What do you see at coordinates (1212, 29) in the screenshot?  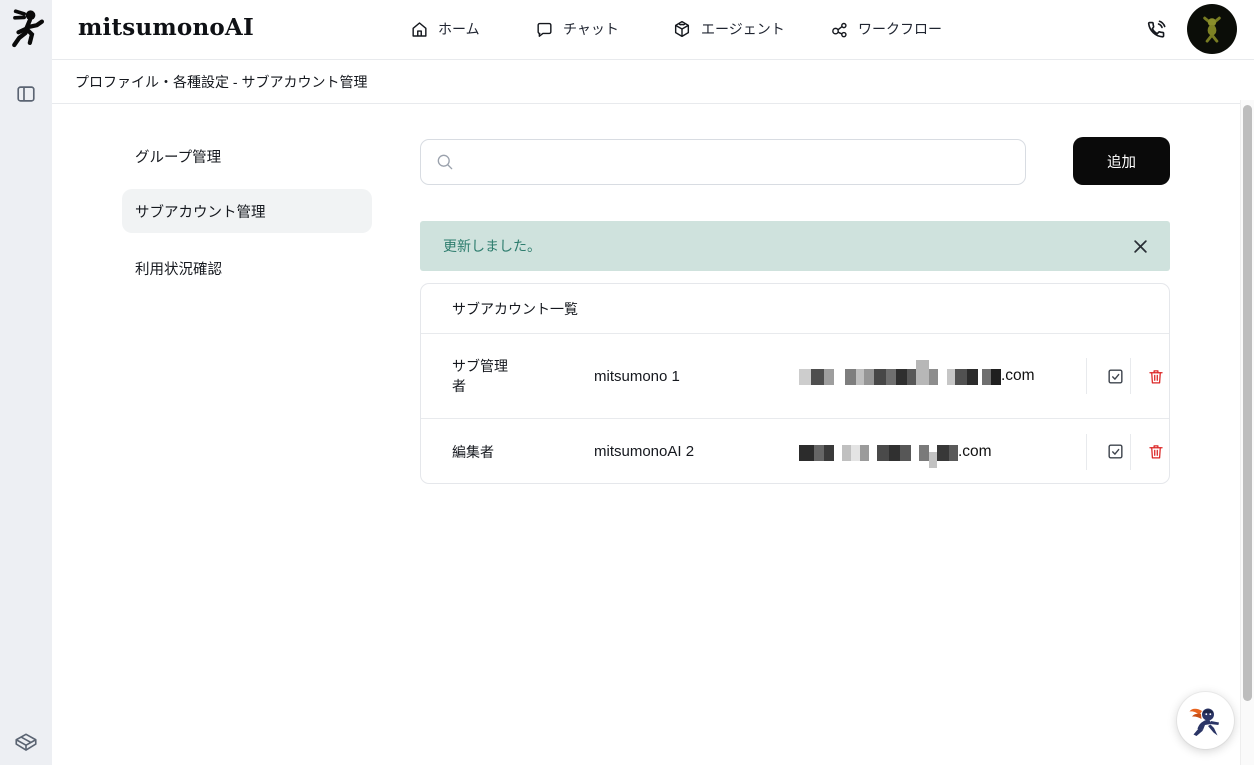 I see `user-avatar` at bounding box center [1212, 29].